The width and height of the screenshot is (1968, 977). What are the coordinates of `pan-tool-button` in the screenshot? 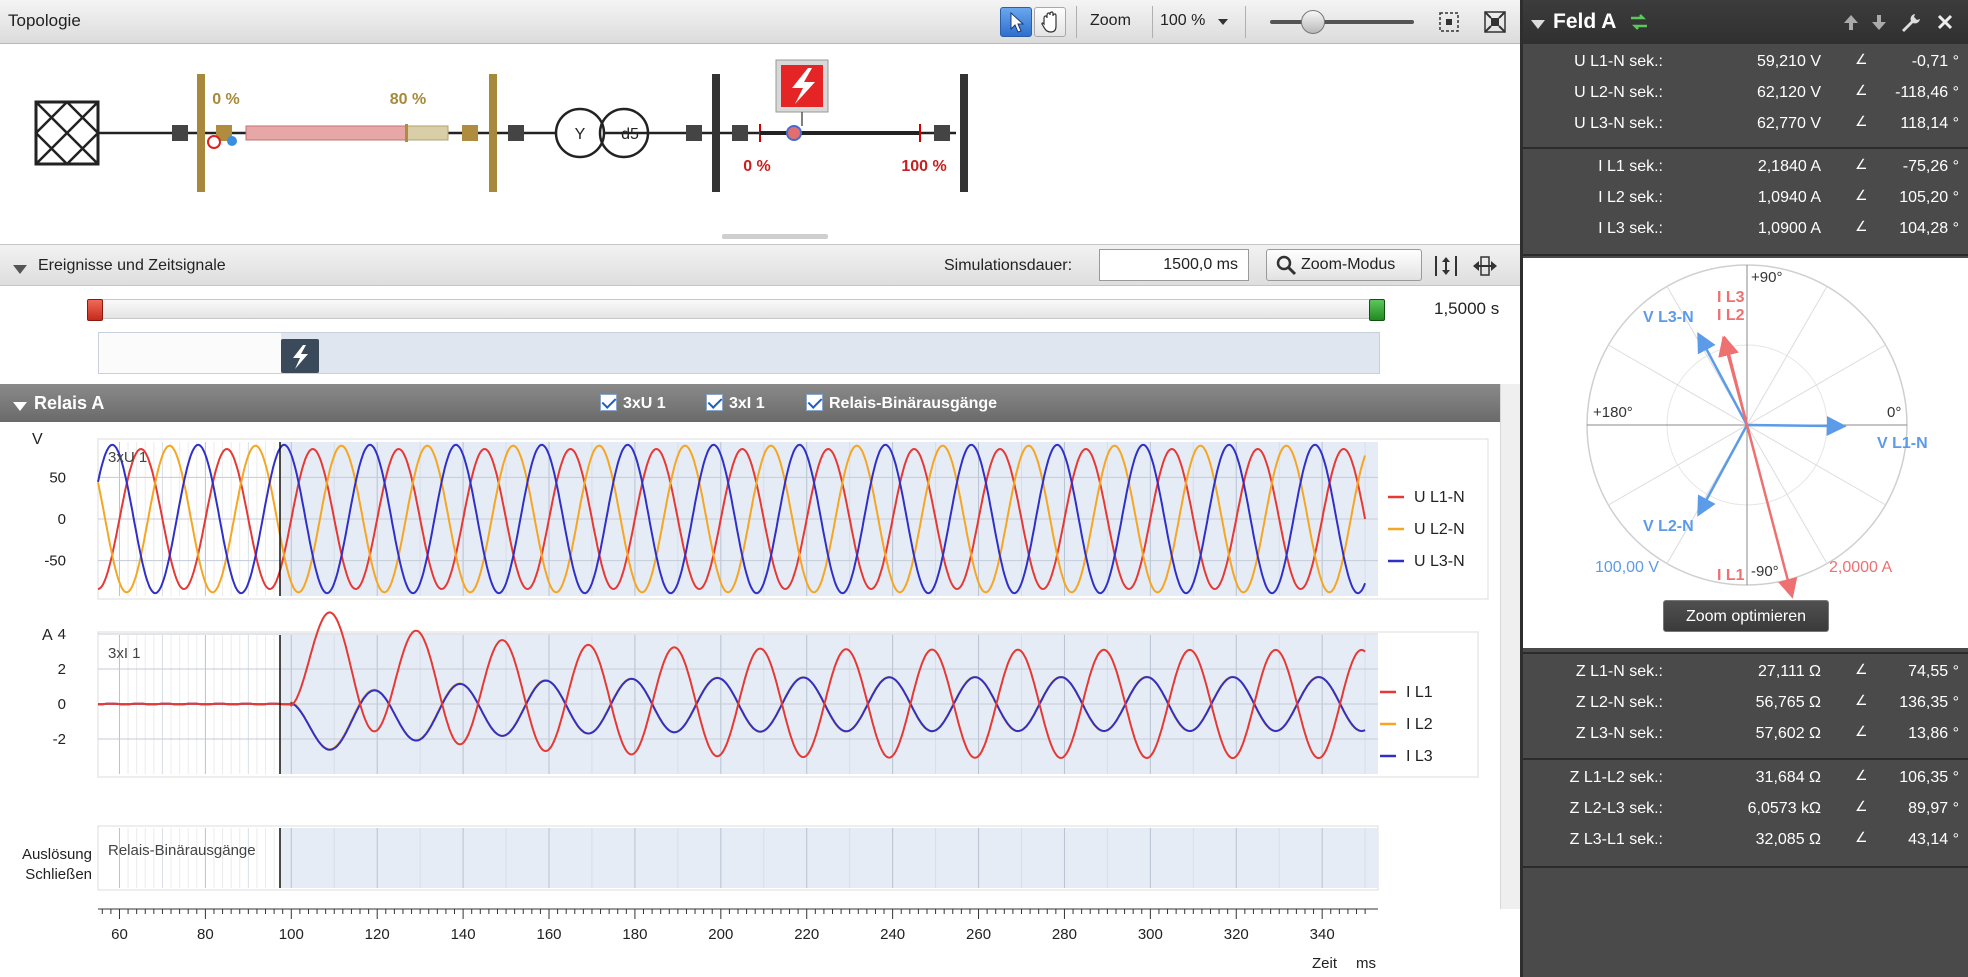 It's located at (1050, 22).